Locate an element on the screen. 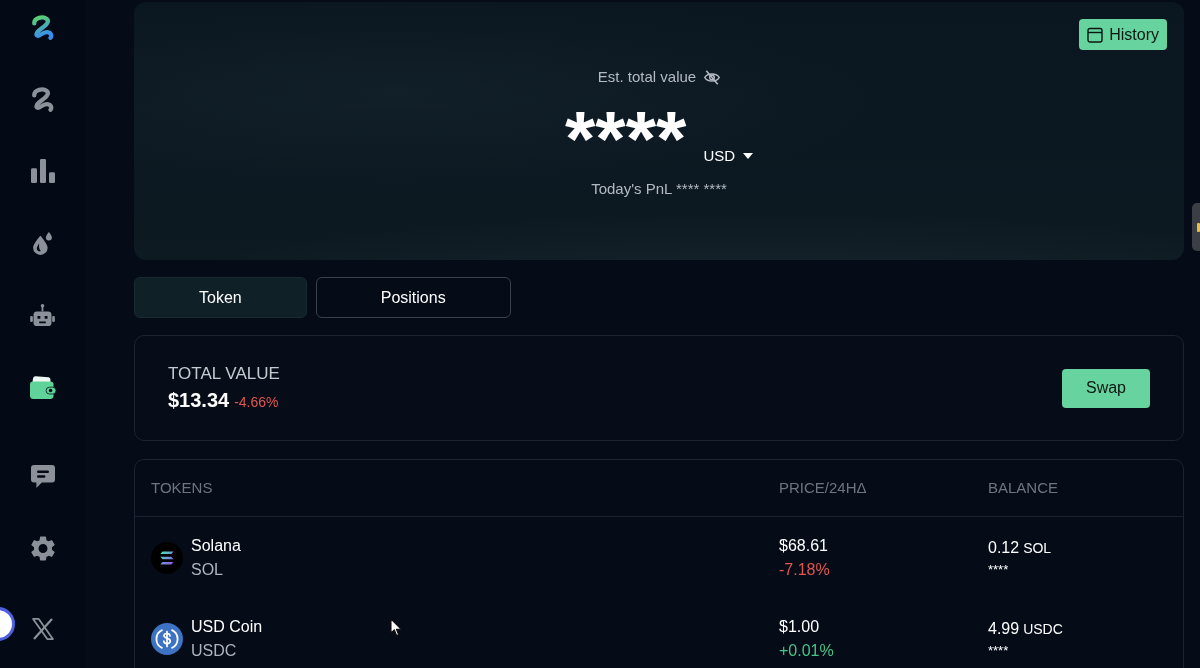 This screenshot has height=668, width=1200. total-value: **** is located at coordinates (625, 139).